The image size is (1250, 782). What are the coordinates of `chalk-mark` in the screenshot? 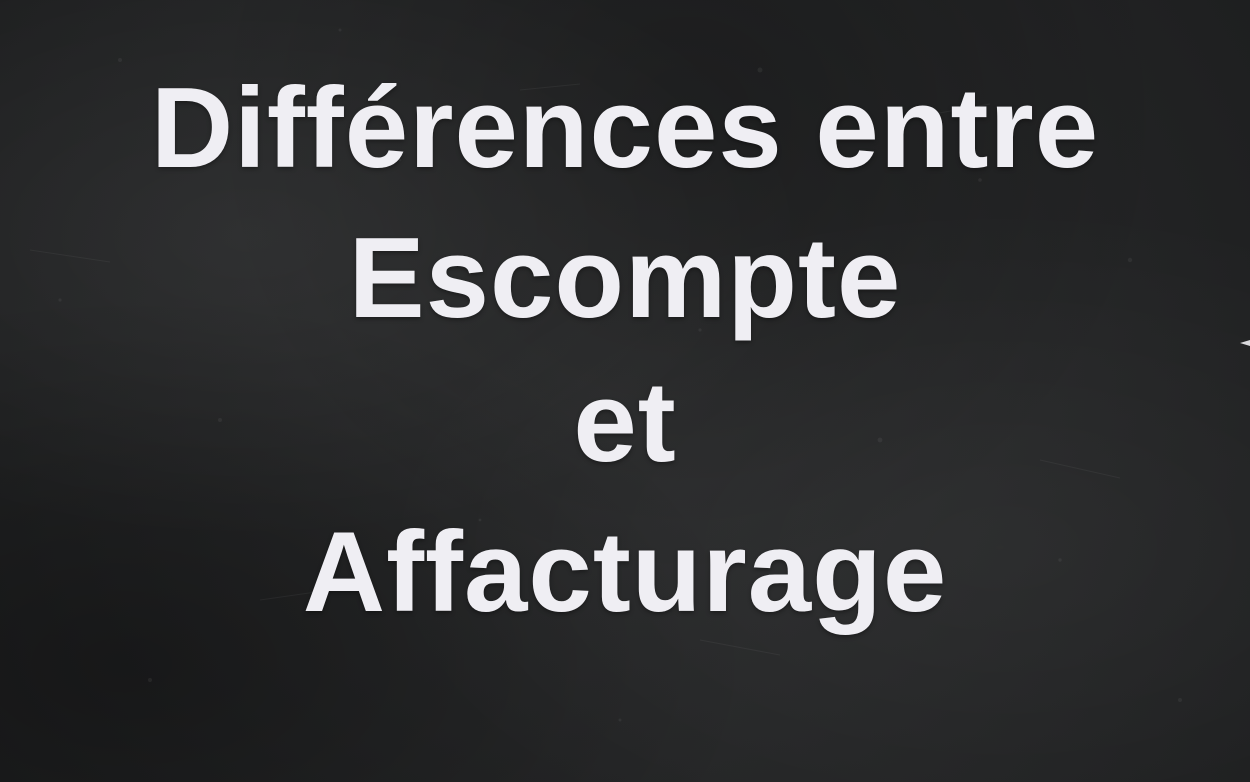 It's located at (1245, 343).